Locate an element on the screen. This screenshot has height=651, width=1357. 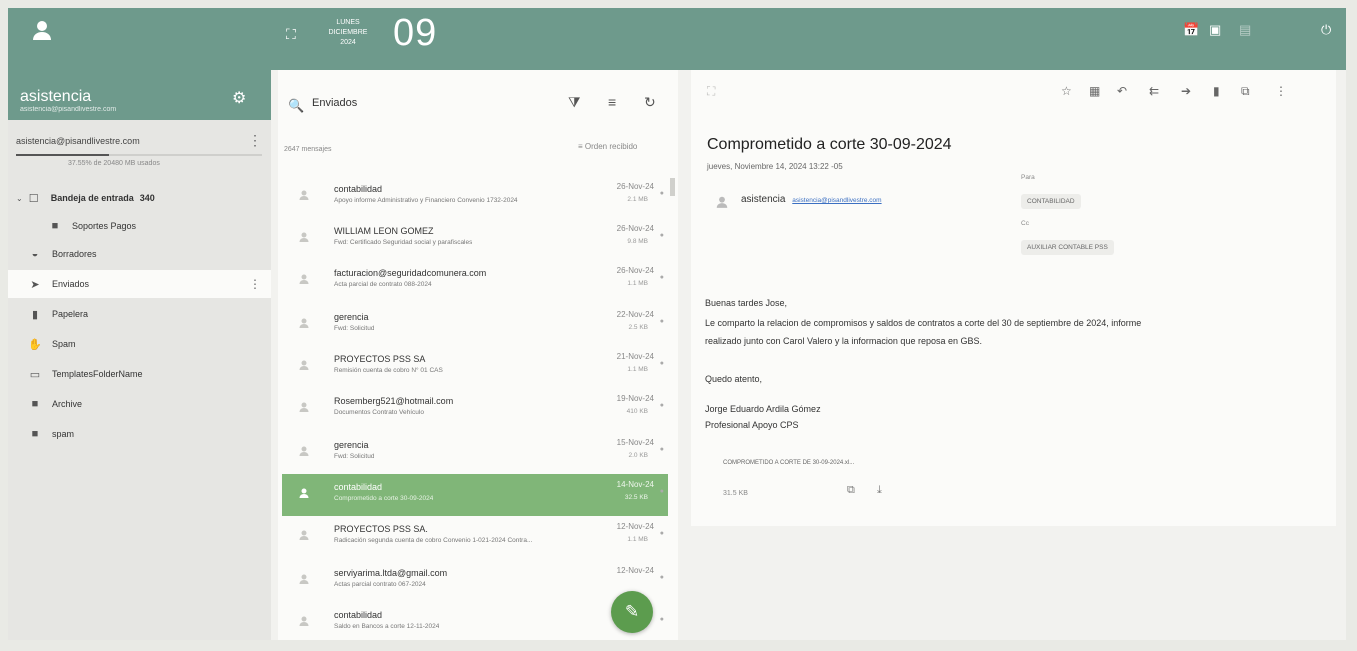
drafts-icon: ◒ is located at coordinates (35, 254).